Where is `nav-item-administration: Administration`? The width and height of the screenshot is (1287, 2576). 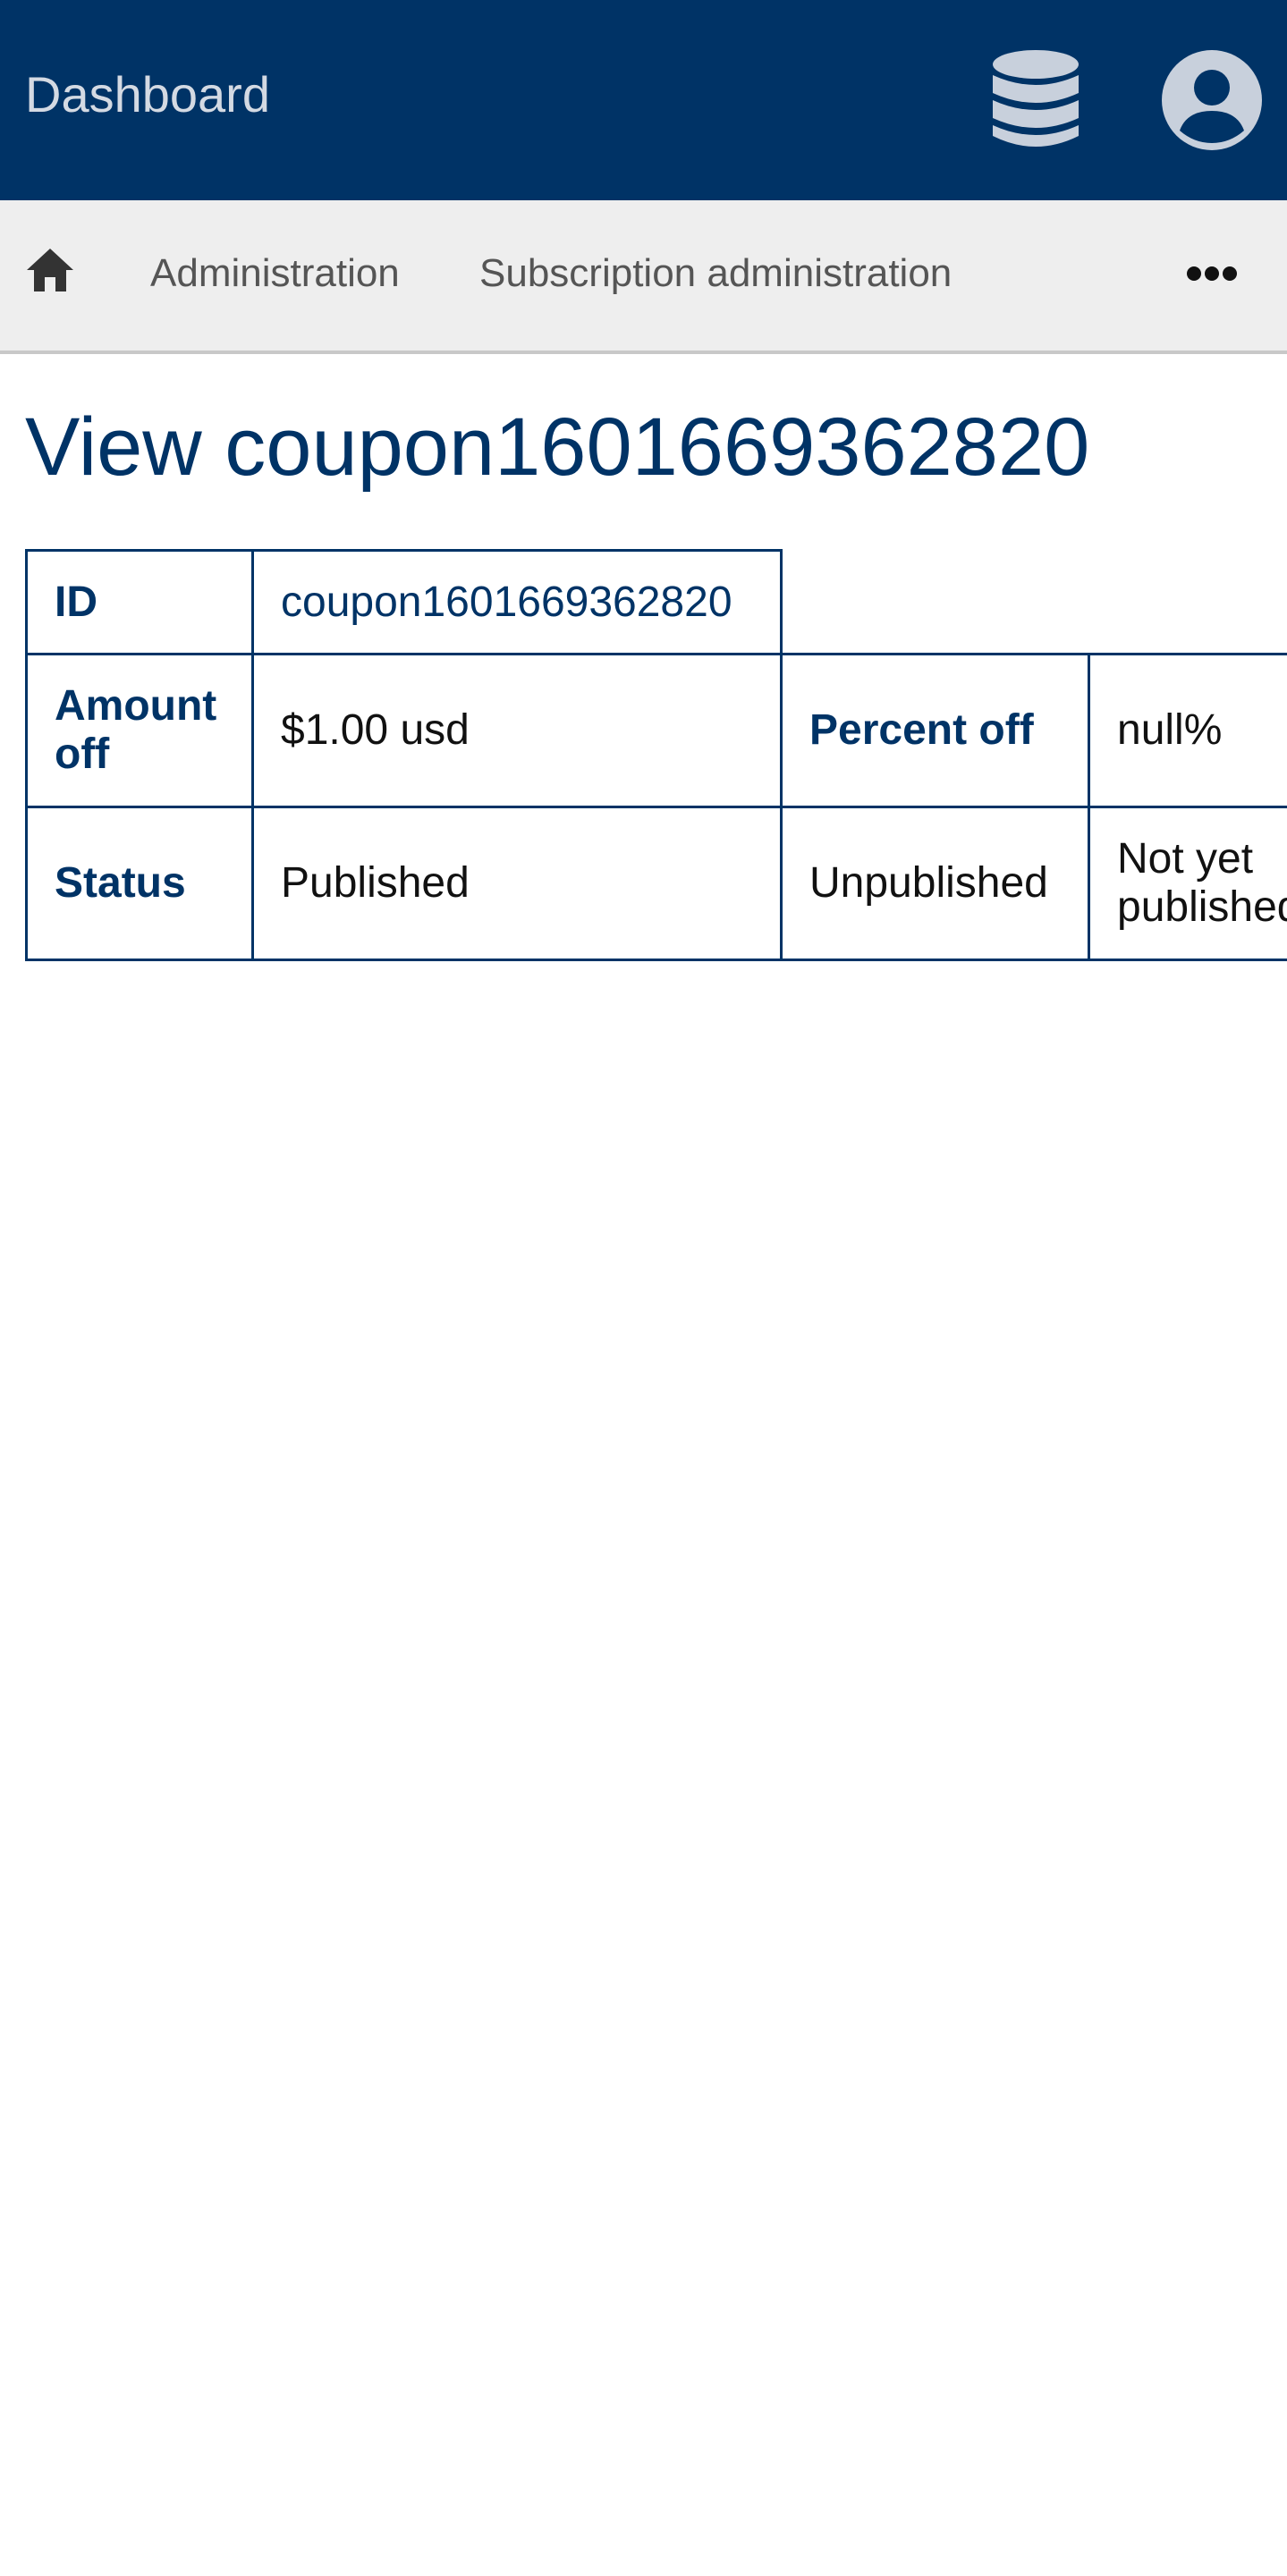
nav-item-administration: Administration is located at coordinates (275, 273).